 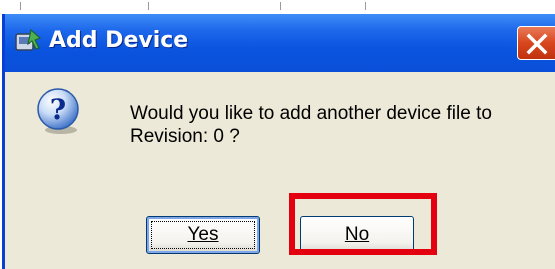 I want to click on add-device-icon, so click(x=28, y=42).